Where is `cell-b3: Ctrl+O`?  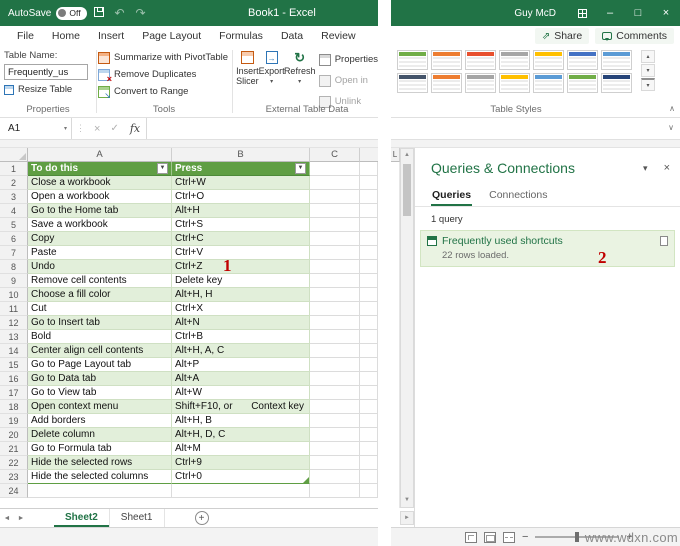 cell-b3: Ctrl+O is located at coordinates (241, 197).